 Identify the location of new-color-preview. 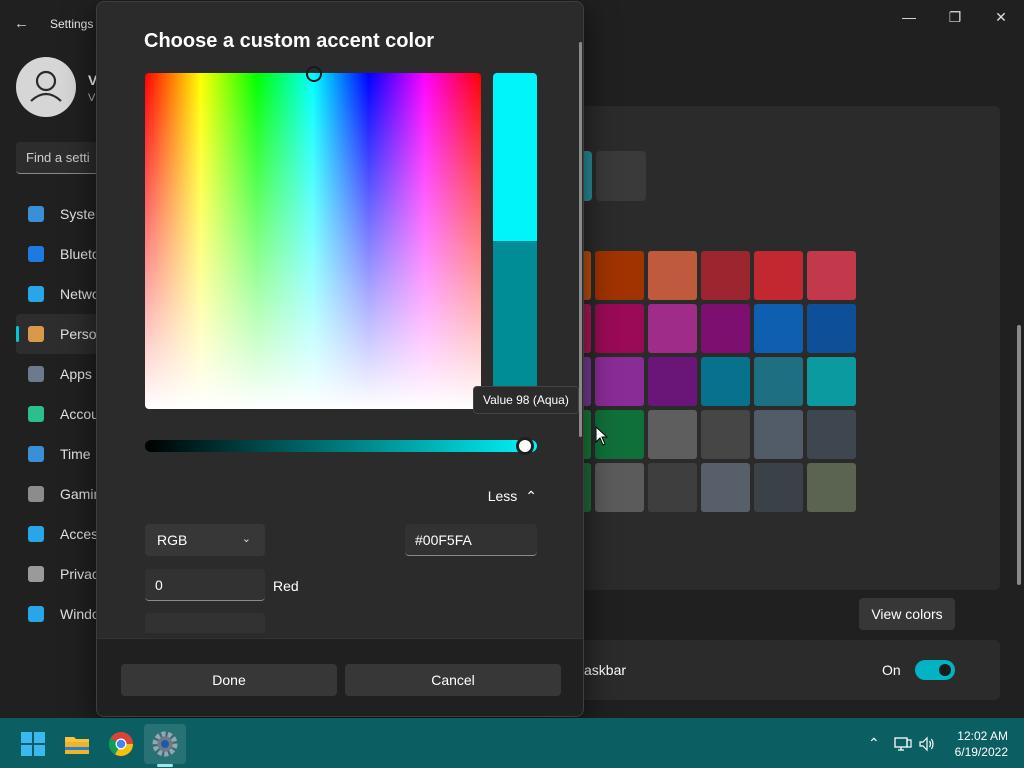
(515, 157).